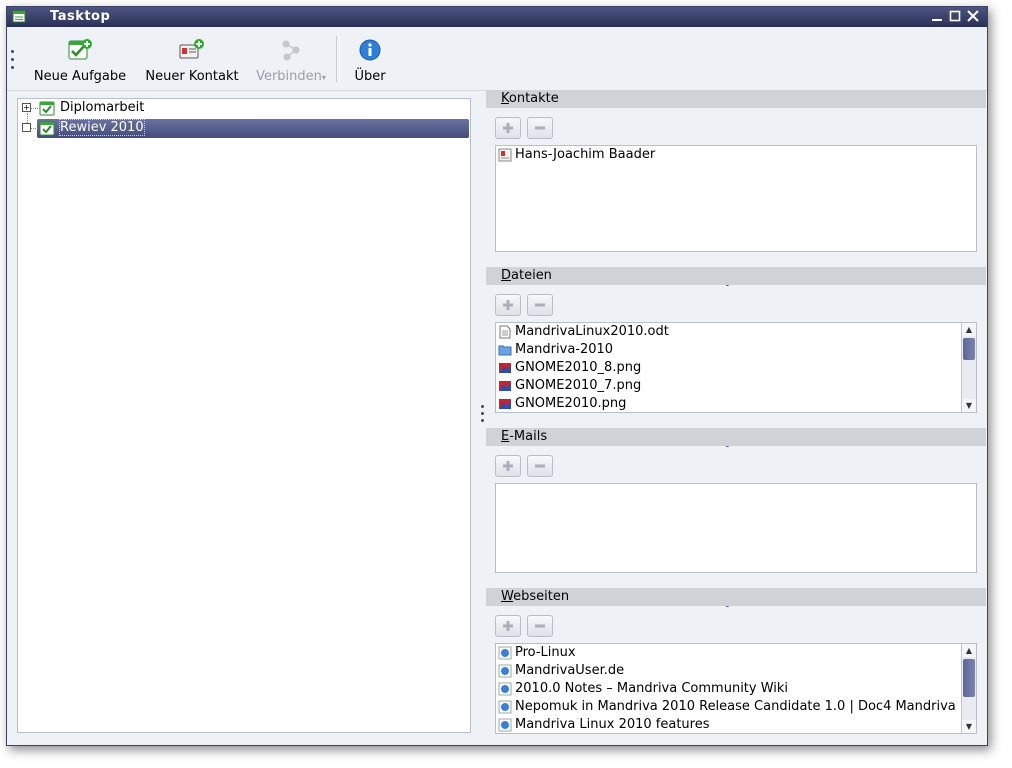  Describe the element at coordinates (505, 350) in the screenshot. I see `folder-icon` at that location.